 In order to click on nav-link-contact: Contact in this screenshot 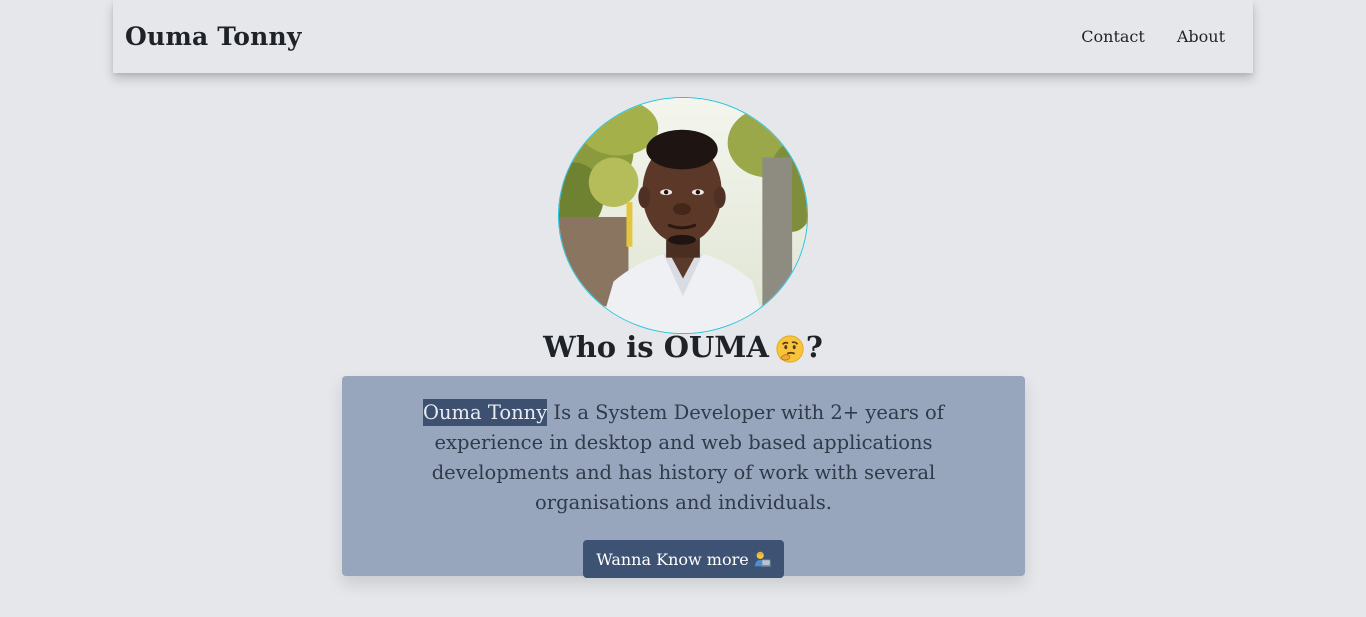, I will do `click(1113, 36)`.